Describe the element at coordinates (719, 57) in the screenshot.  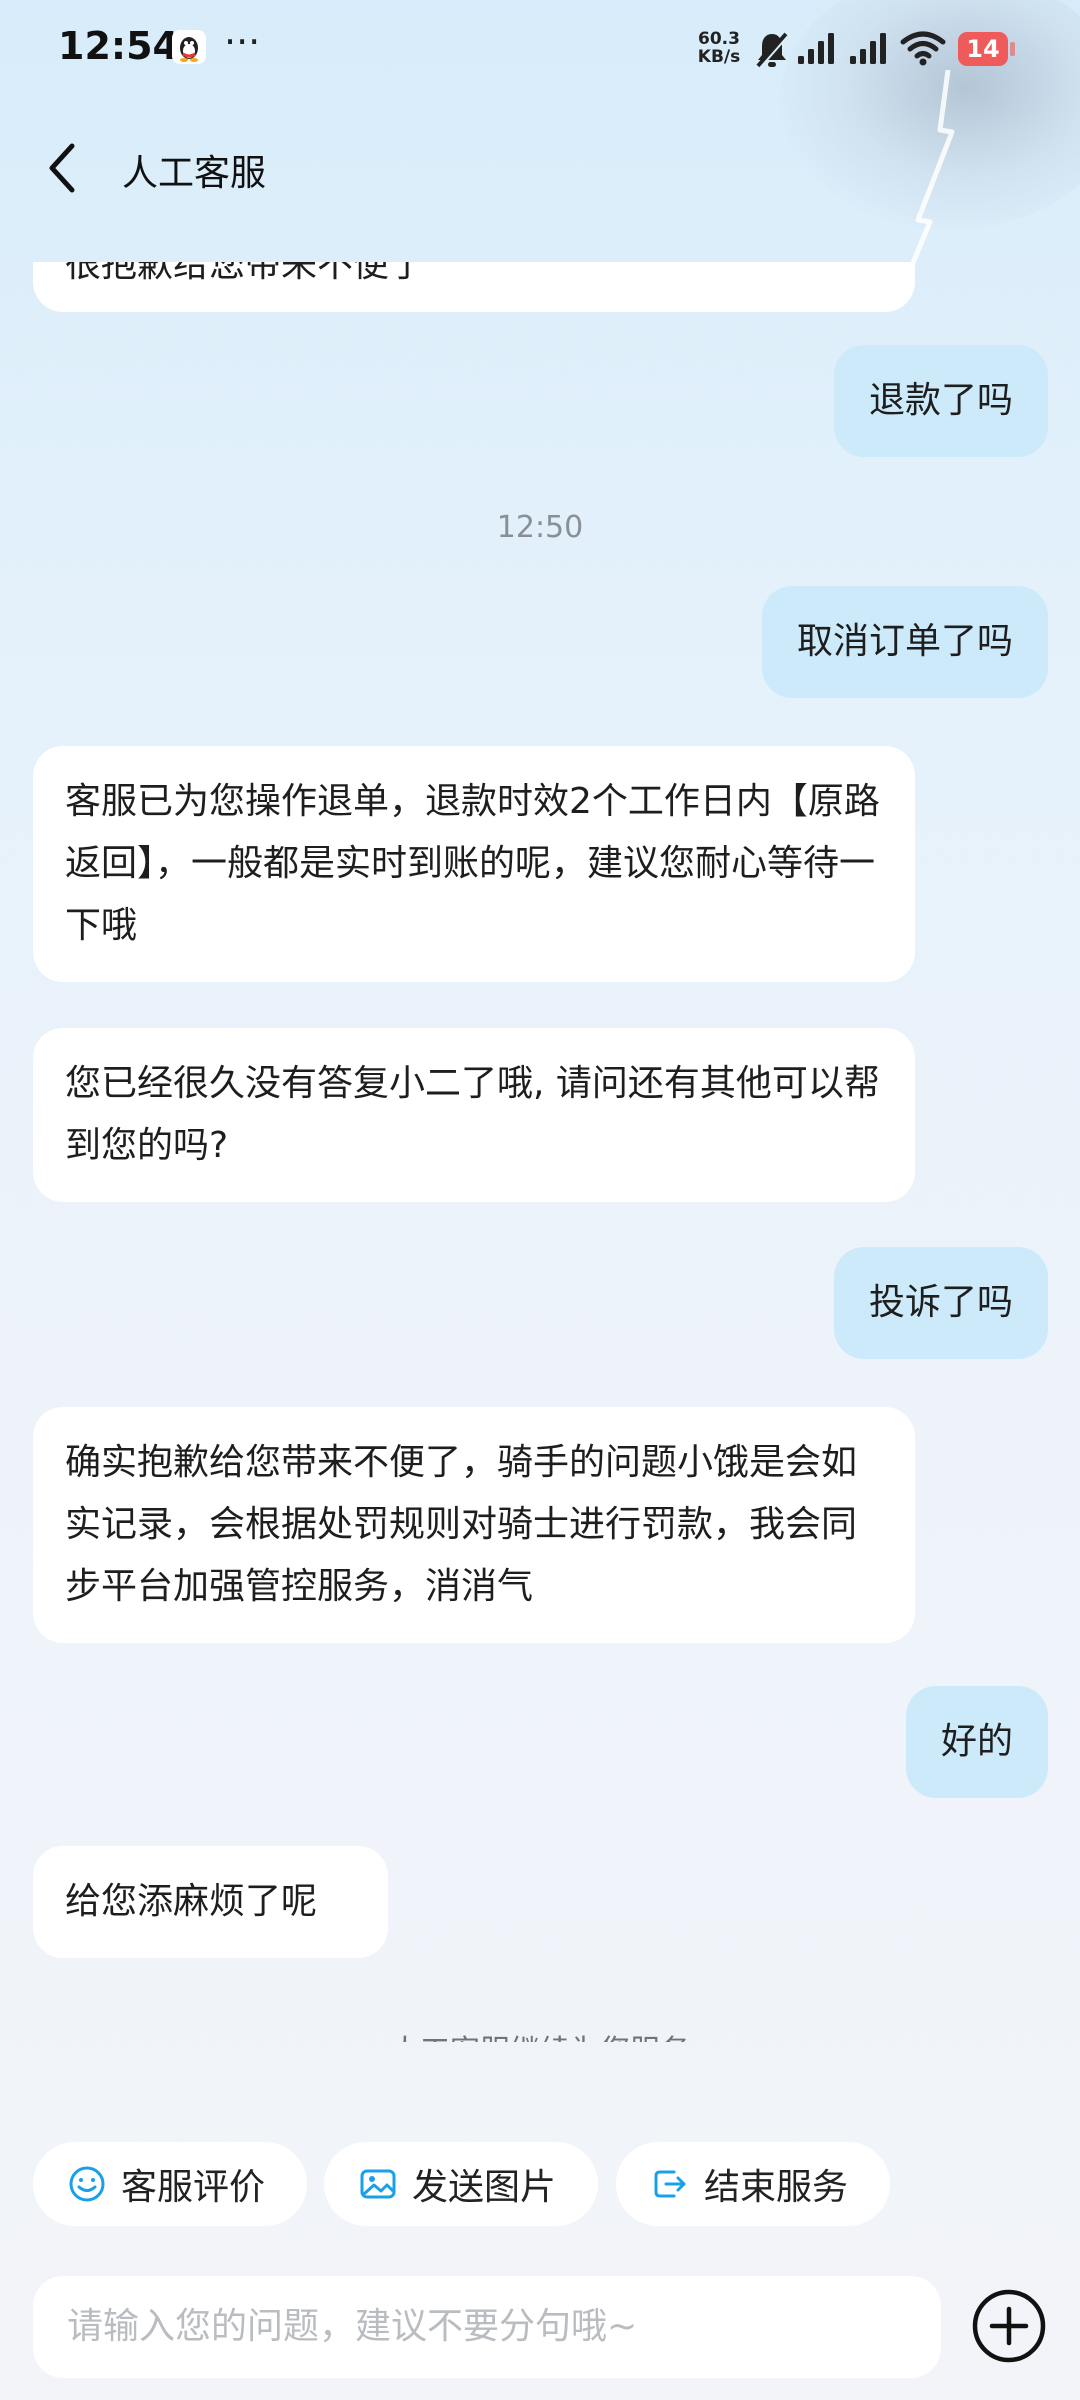
I see `network-speed-unit: KB/s` at that location.